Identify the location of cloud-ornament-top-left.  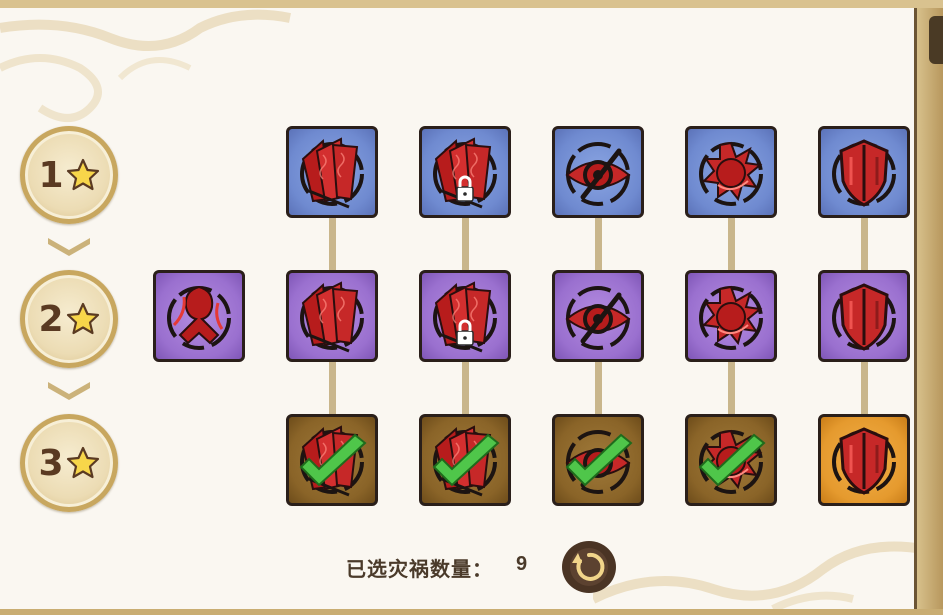
(145, 65).